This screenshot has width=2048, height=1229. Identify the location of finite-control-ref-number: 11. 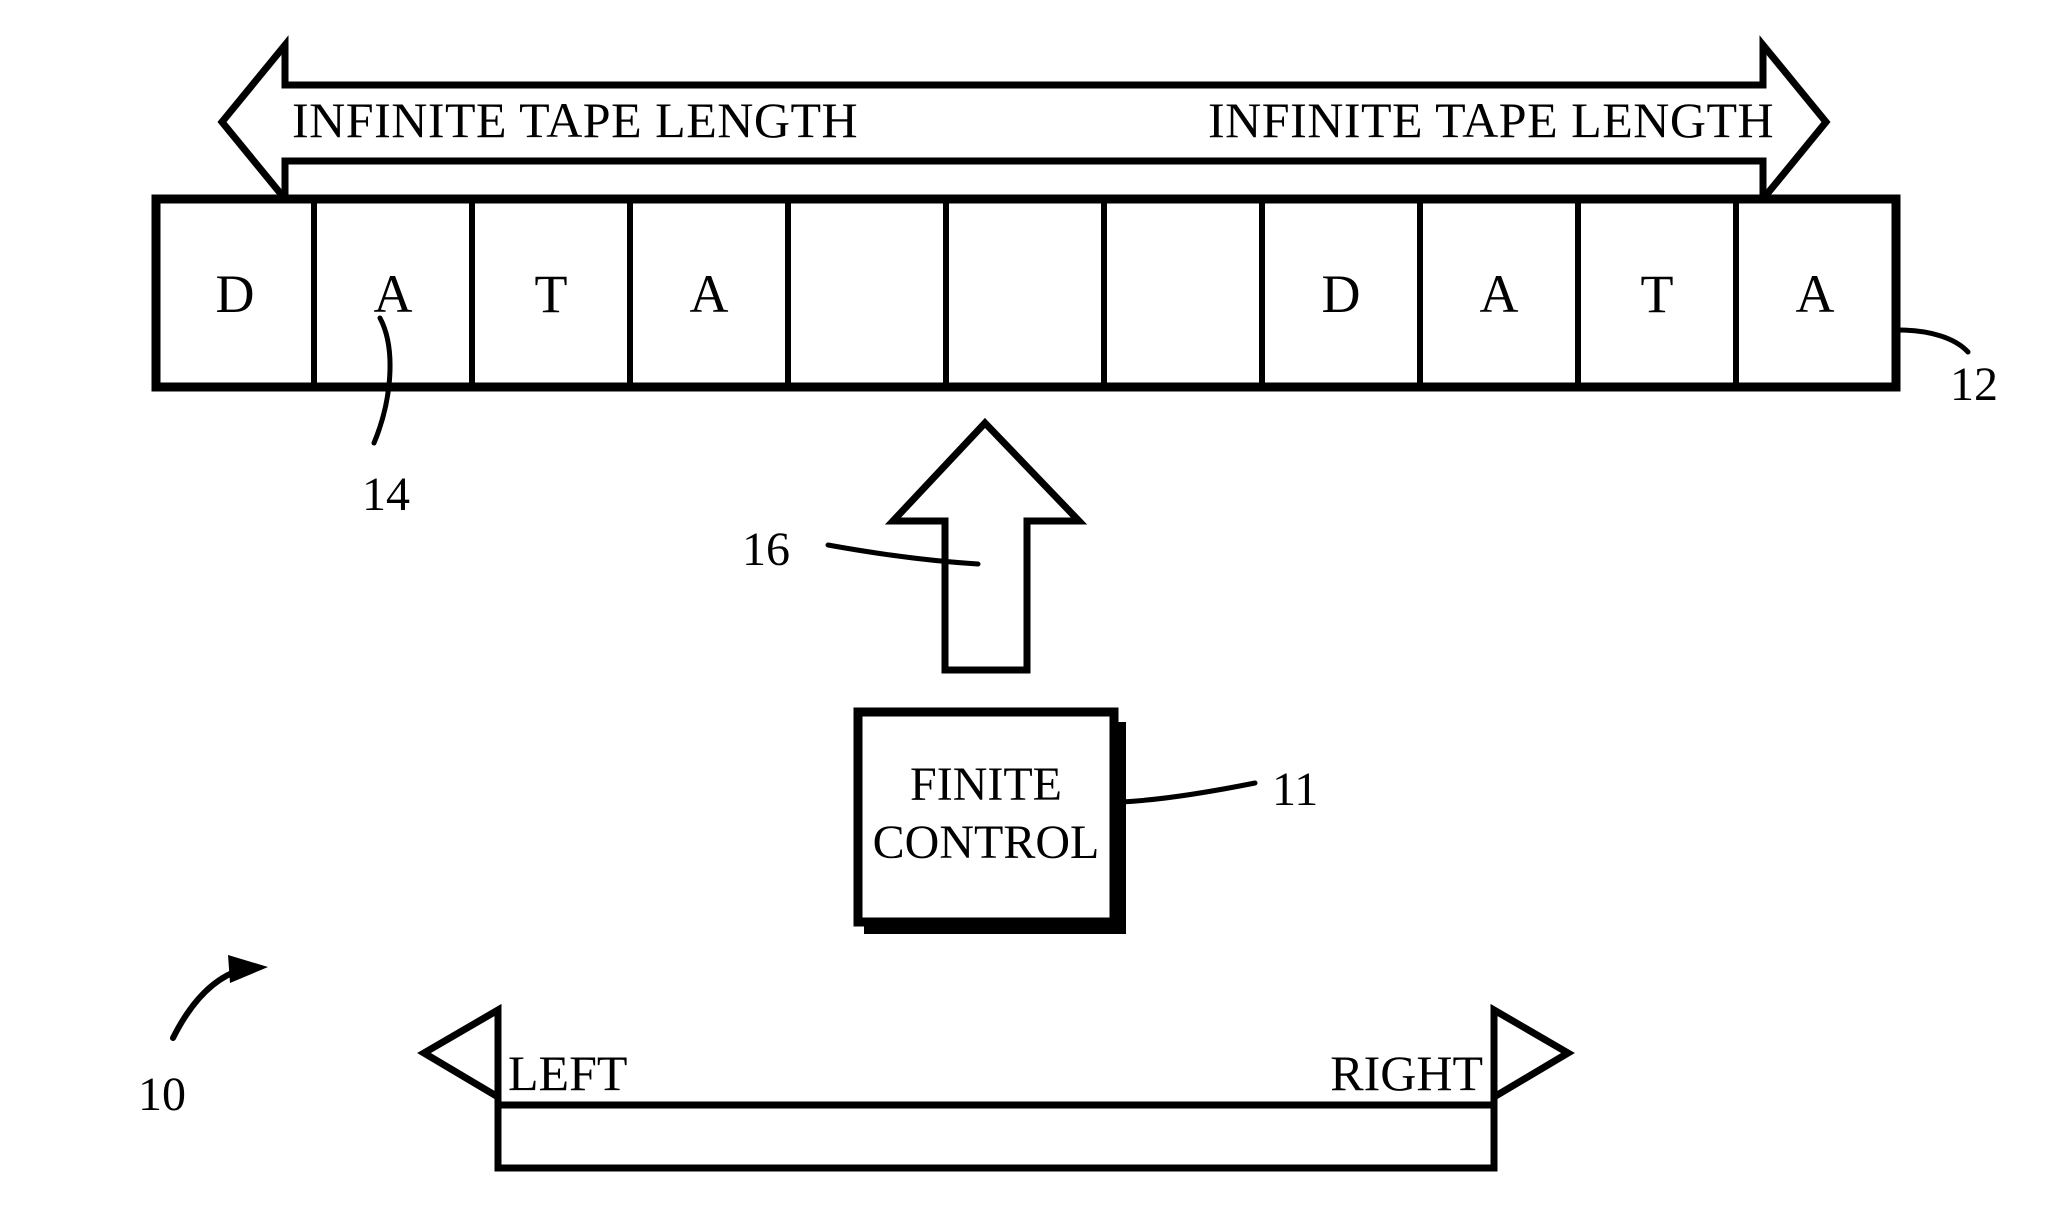
(1295, 789).